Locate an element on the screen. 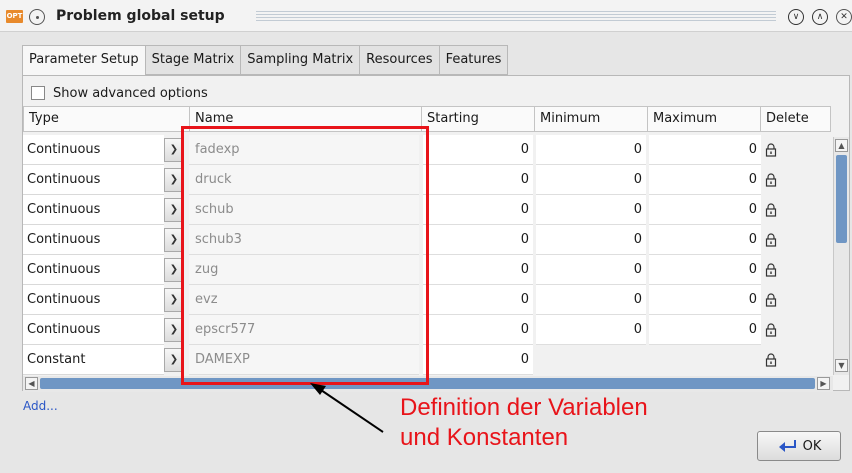  column-header-maximum: Maximum is located at coordinates (704, 119).